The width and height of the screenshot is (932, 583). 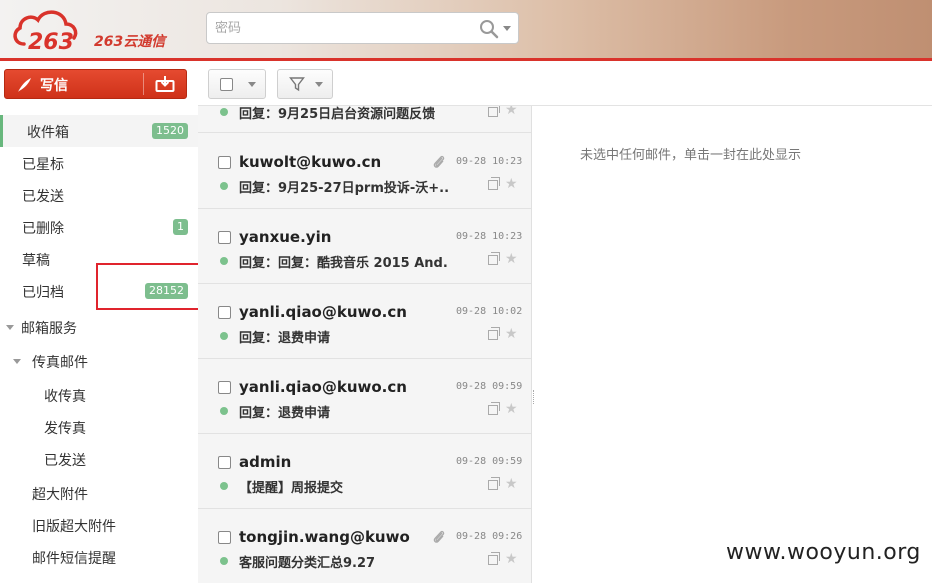 What do you see at coordinates (691, 155) in the screenshot?
I see `empty-preview-message: 未选中任何邮件，单击一封在此处显示` at bounding box center [691, 155].